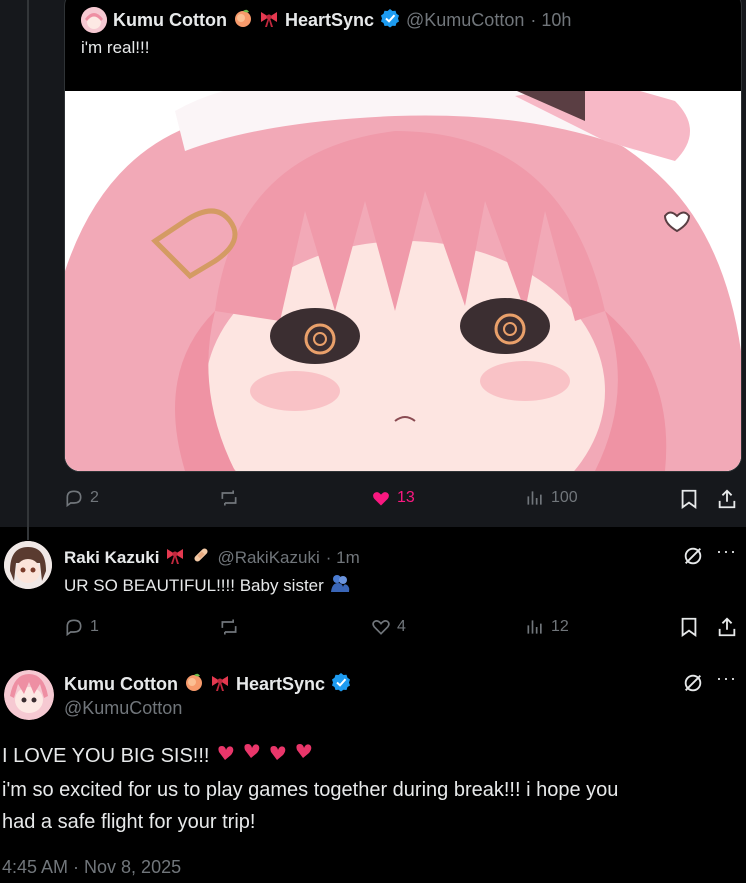 This screenshot has height=883, width=746. I want to click on main-handle: @KumuCotton, so click(123, 708).